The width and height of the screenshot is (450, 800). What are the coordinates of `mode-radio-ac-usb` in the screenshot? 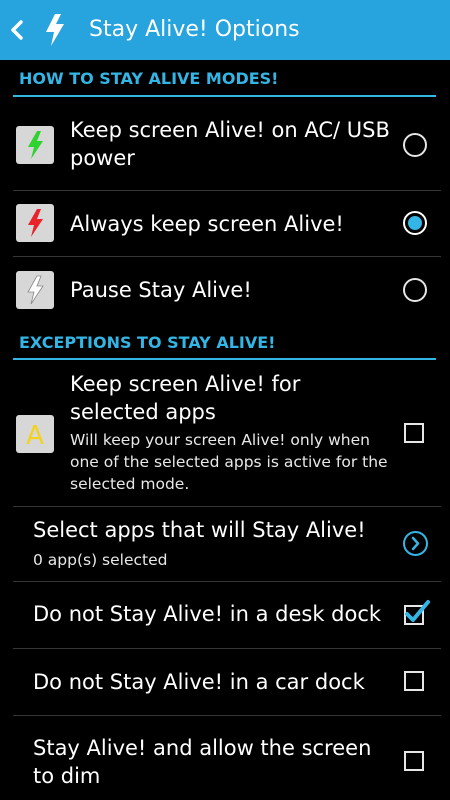 It's located at (415, 145).